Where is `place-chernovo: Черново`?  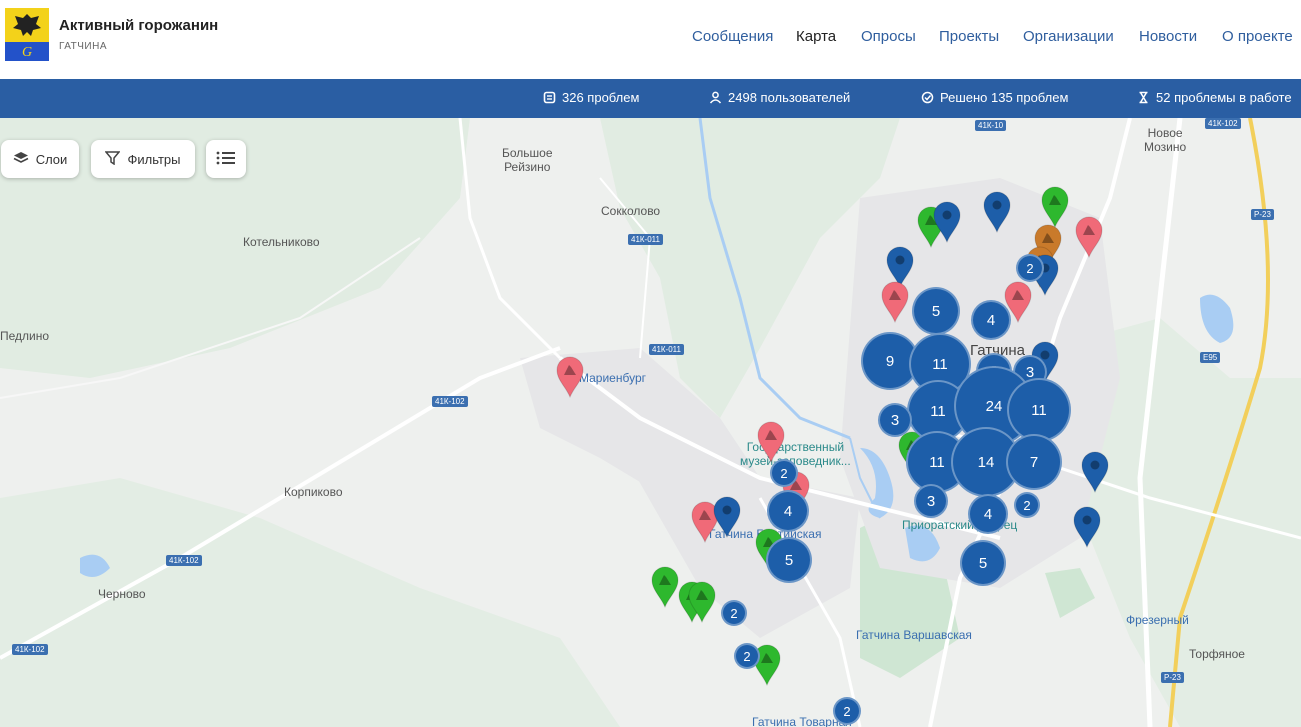
place-chernovo: Черново is located at coordinates (122, 594).